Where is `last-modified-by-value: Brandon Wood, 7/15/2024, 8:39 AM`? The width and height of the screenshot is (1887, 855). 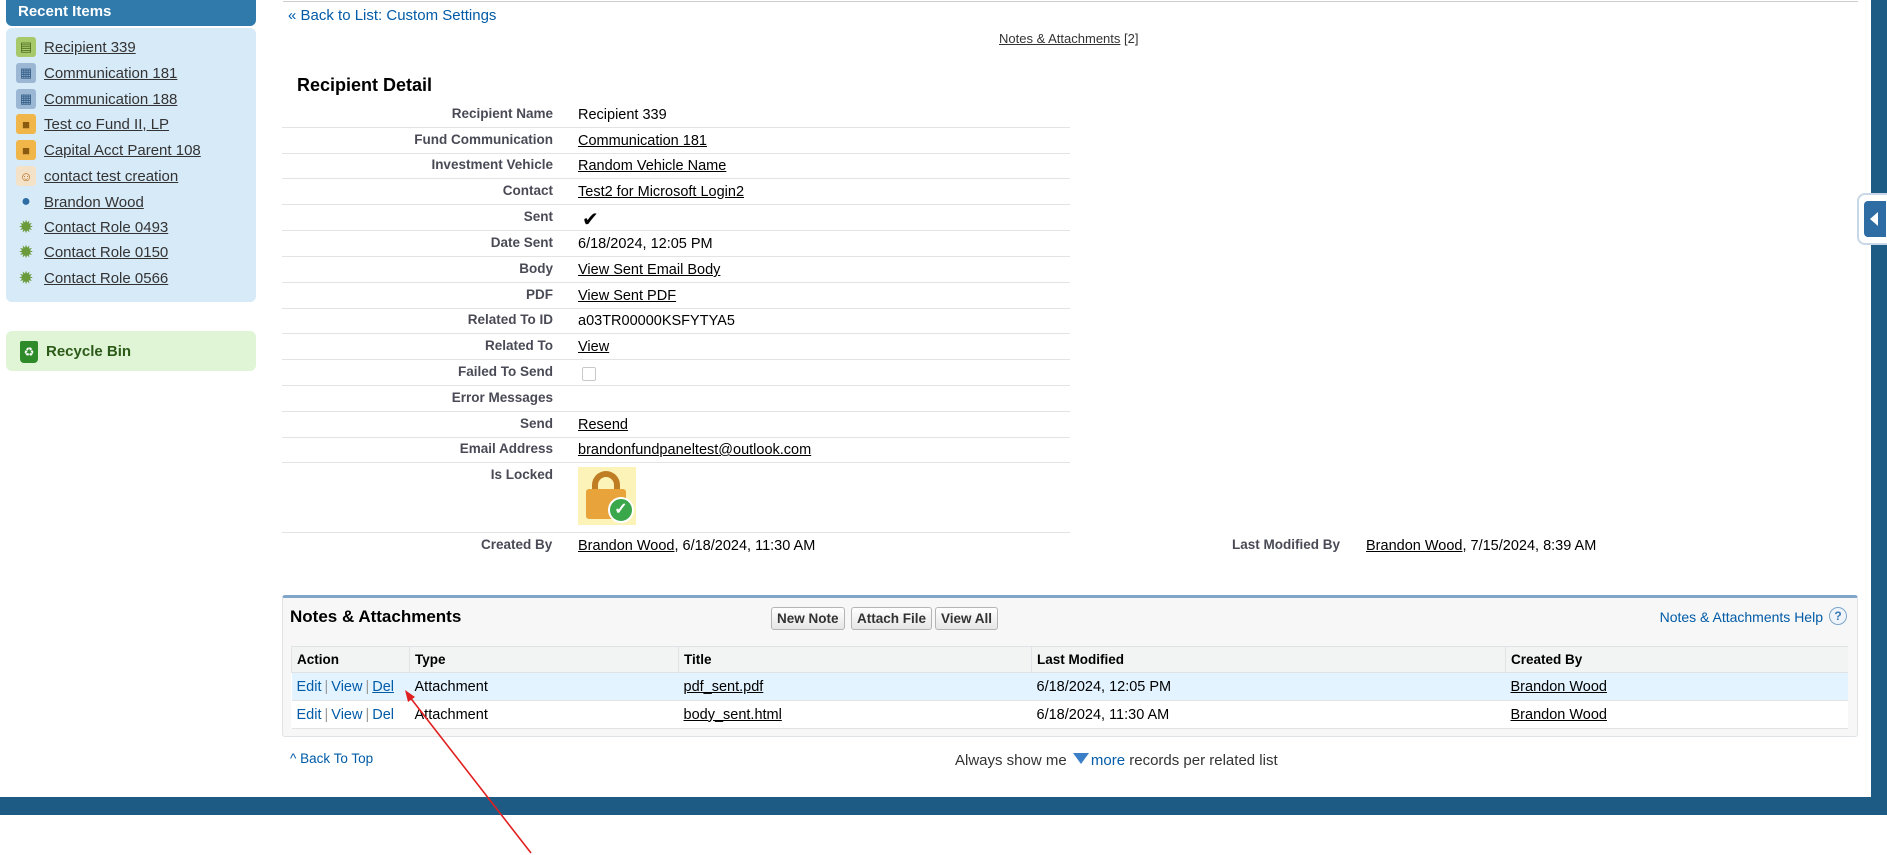 last-modified-by-value: Brandon Wood, 7/15/2024, 8:39 AM is located at coordinates (1481, 546).